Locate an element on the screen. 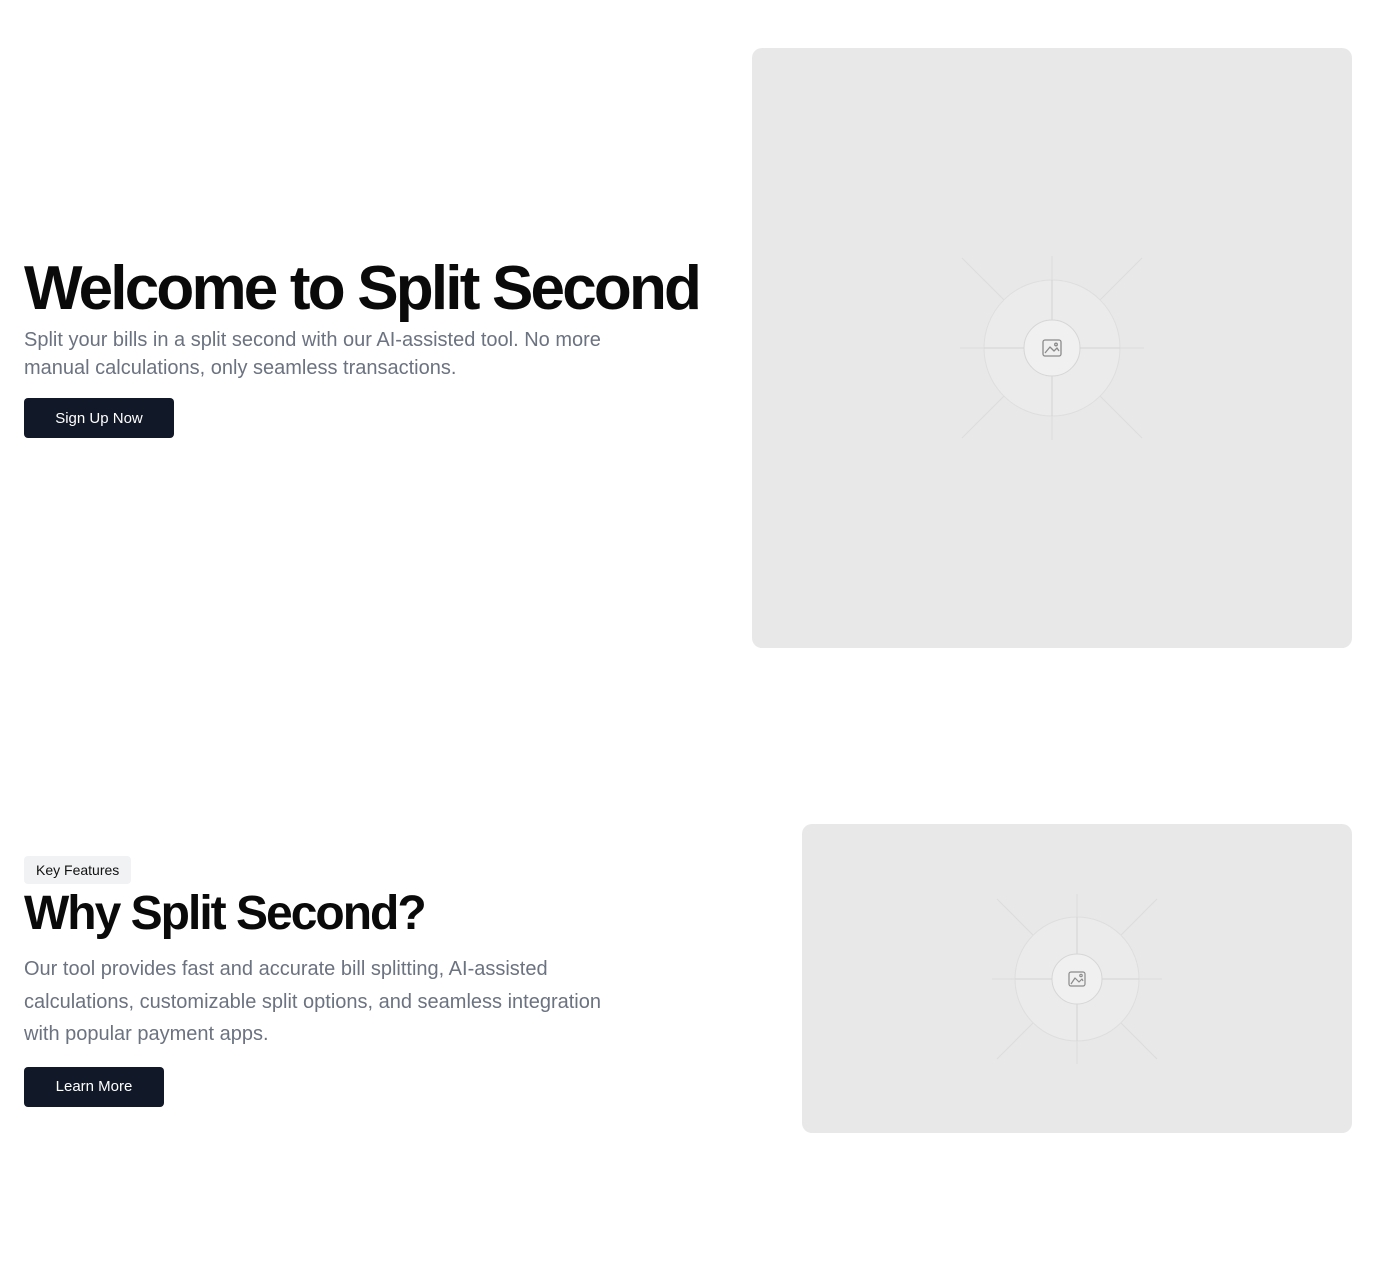 This screenshot has width=1376, height=1261. features-title: Why Split Second? is located at coordinates (225, 913).